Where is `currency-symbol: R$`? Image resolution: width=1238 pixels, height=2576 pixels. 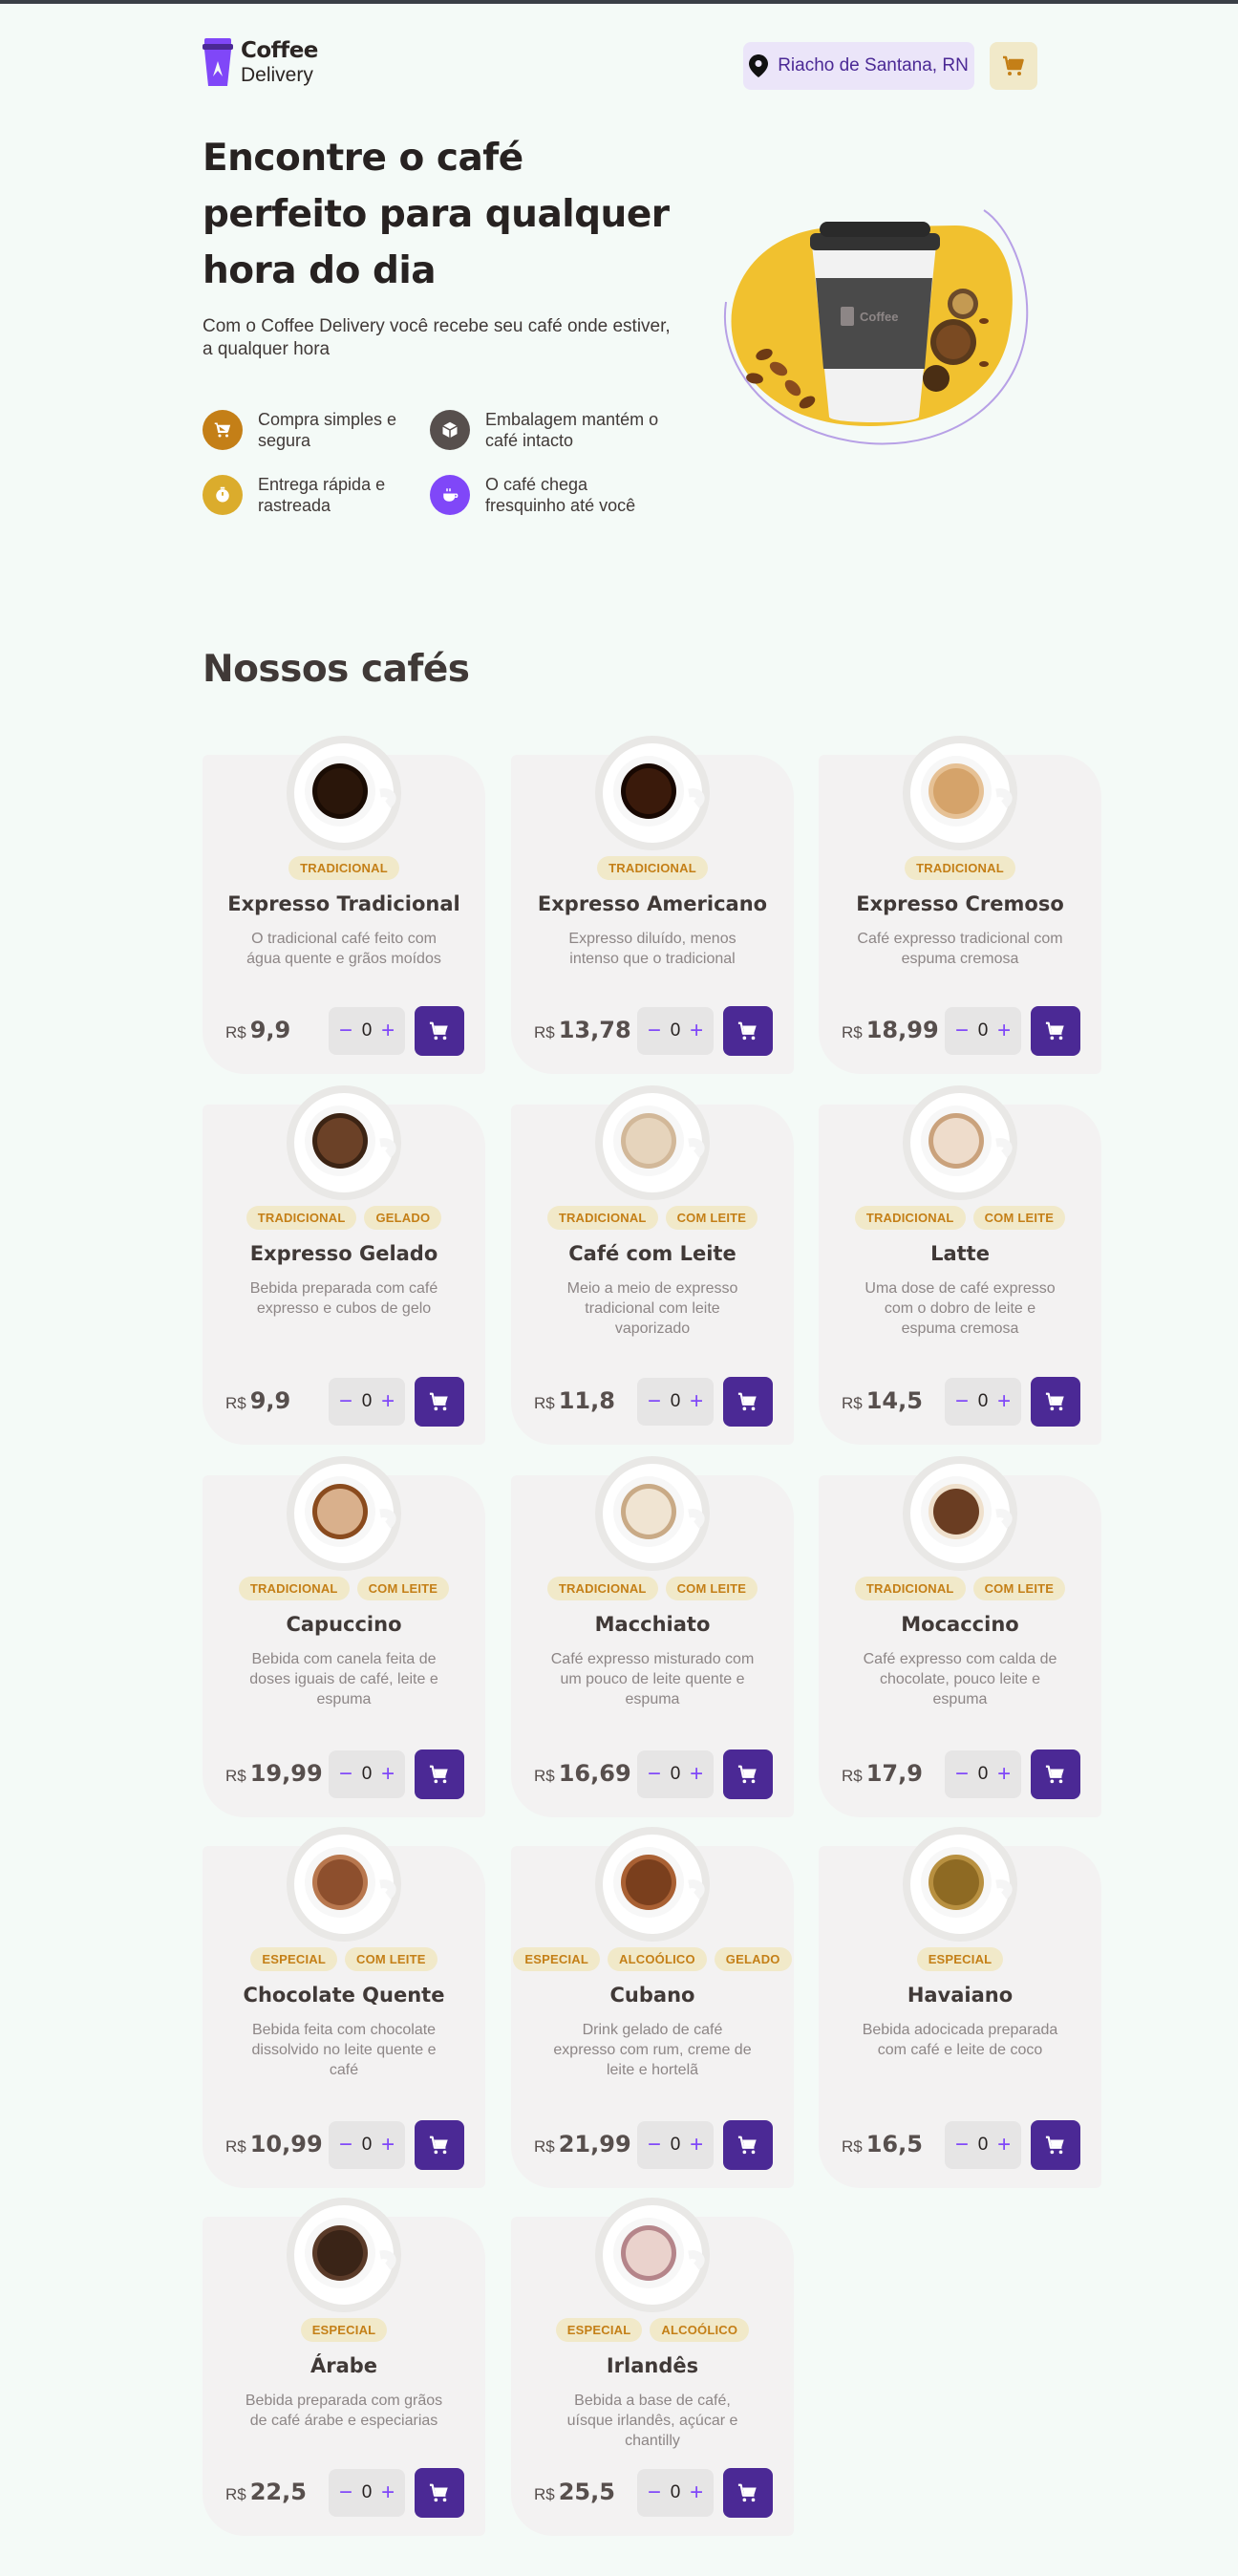
currency-symbol: R$ is located at coordinates (236, 1403).